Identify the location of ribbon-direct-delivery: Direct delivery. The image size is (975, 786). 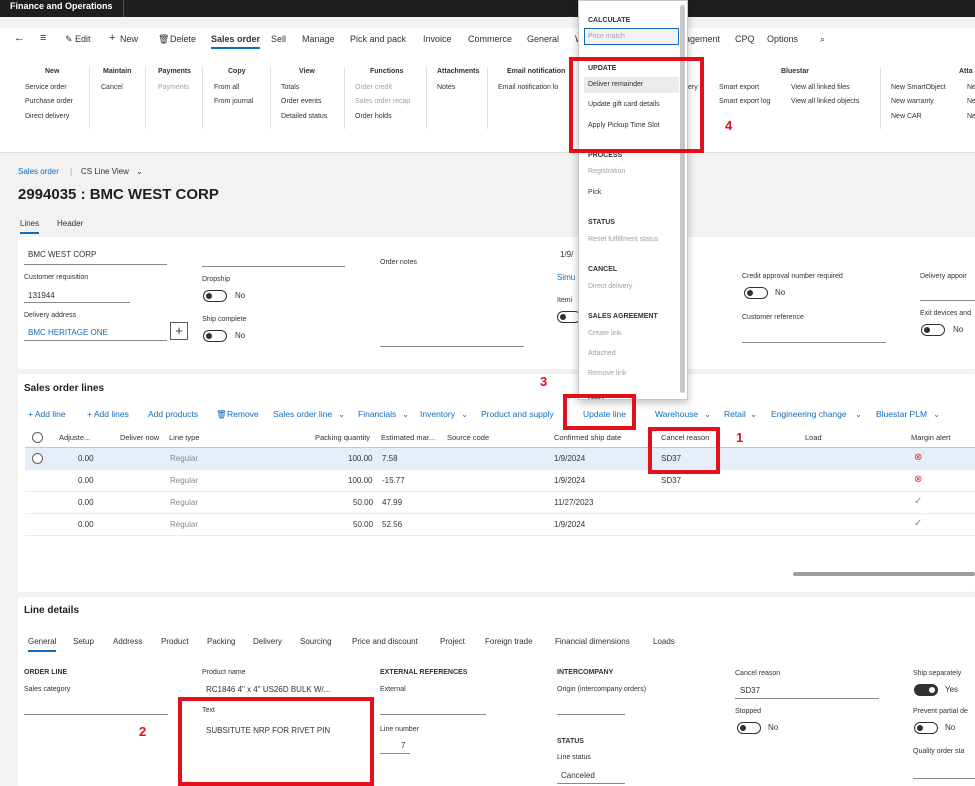
(47, 116).